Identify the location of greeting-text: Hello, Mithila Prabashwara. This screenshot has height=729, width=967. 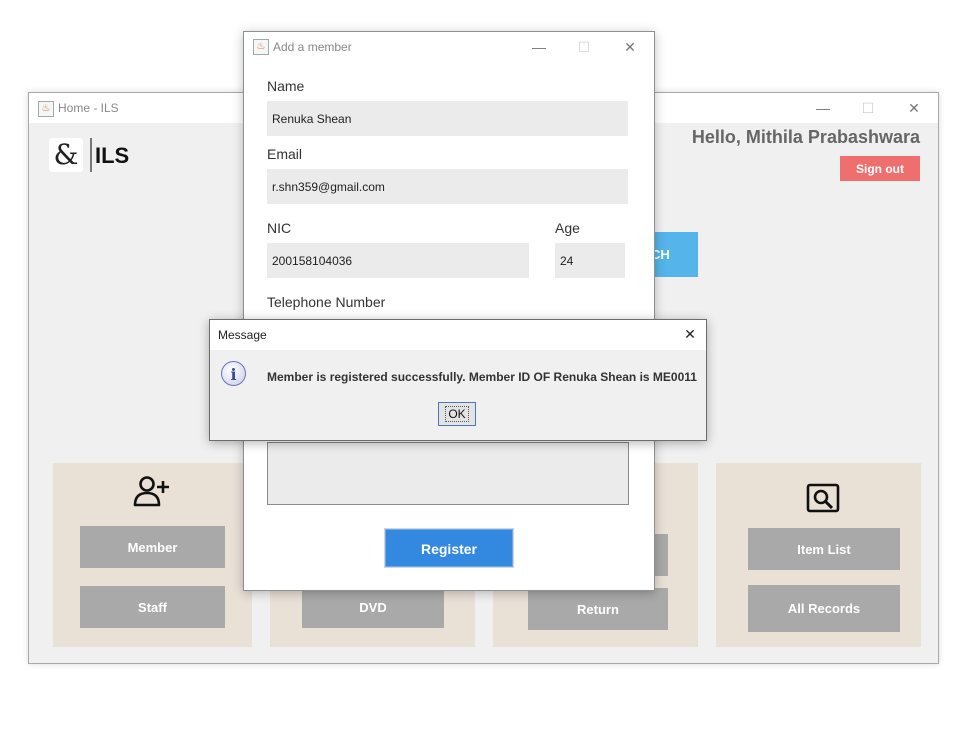
(805, 137).